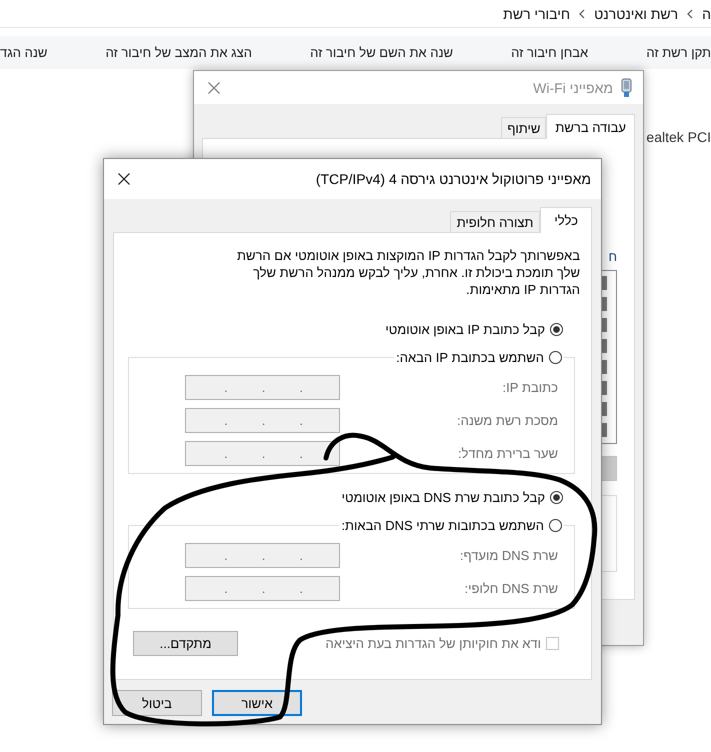 The width and height of the screenshot is (711, 752). Describe the element at coordinates (179, 52) in the screenshot. I see `toolbar-button: הצג את המצב של חיבור זה` at that location.